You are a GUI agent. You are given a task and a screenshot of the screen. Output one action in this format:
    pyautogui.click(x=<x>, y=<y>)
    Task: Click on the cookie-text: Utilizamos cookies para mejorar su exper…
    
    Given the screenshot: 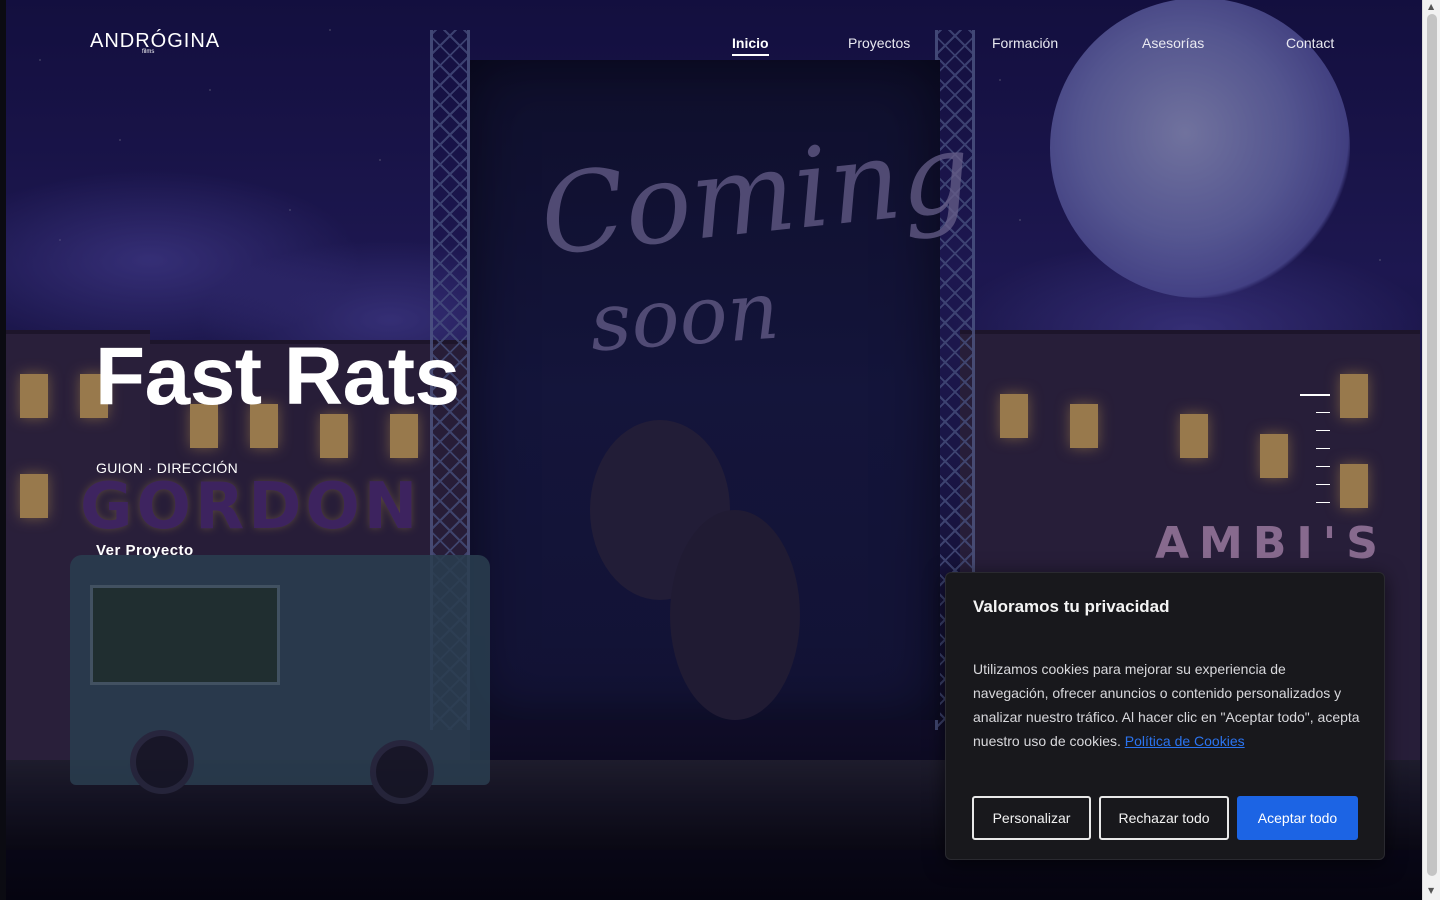 What is the action you would take?
    pyautogui.click(x=1169, y=705)
    